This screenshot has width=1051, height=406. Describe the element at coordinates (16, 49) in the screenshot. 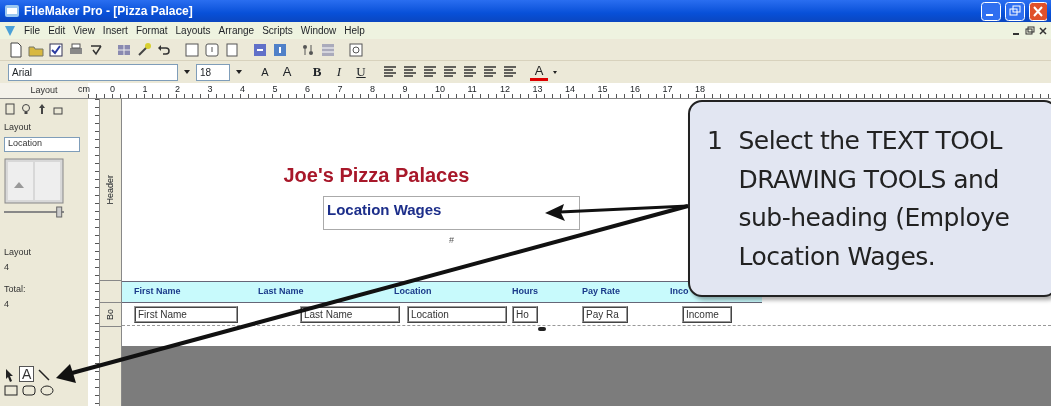

I see `new-document-icon` at that location.